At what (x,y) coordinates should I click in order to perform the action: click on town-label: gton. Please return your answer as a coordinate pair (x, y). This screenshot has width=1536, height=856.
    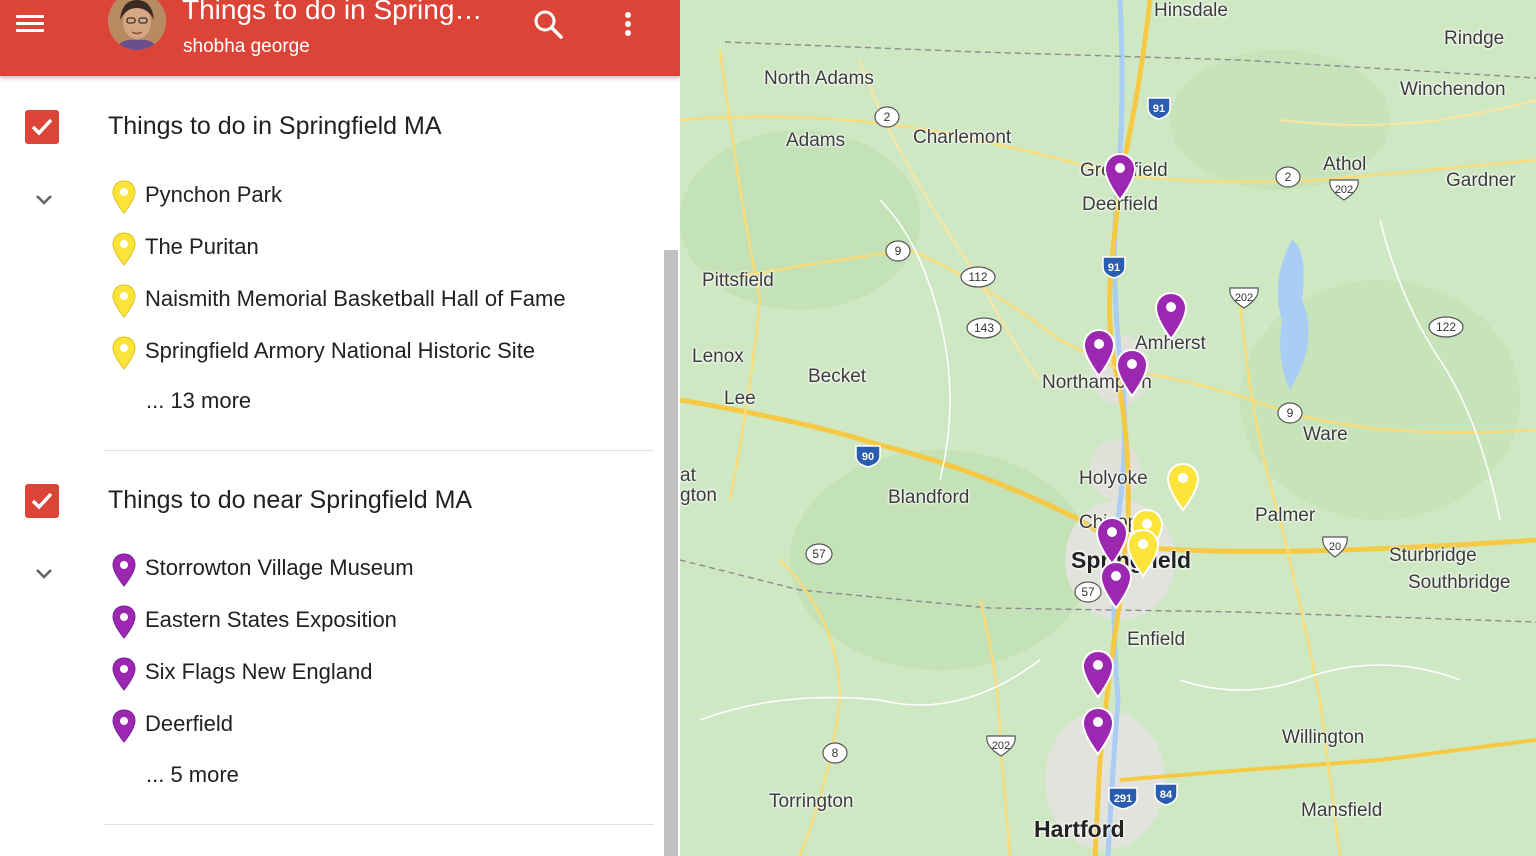
    Looking at the image, I should click on (698, 495).